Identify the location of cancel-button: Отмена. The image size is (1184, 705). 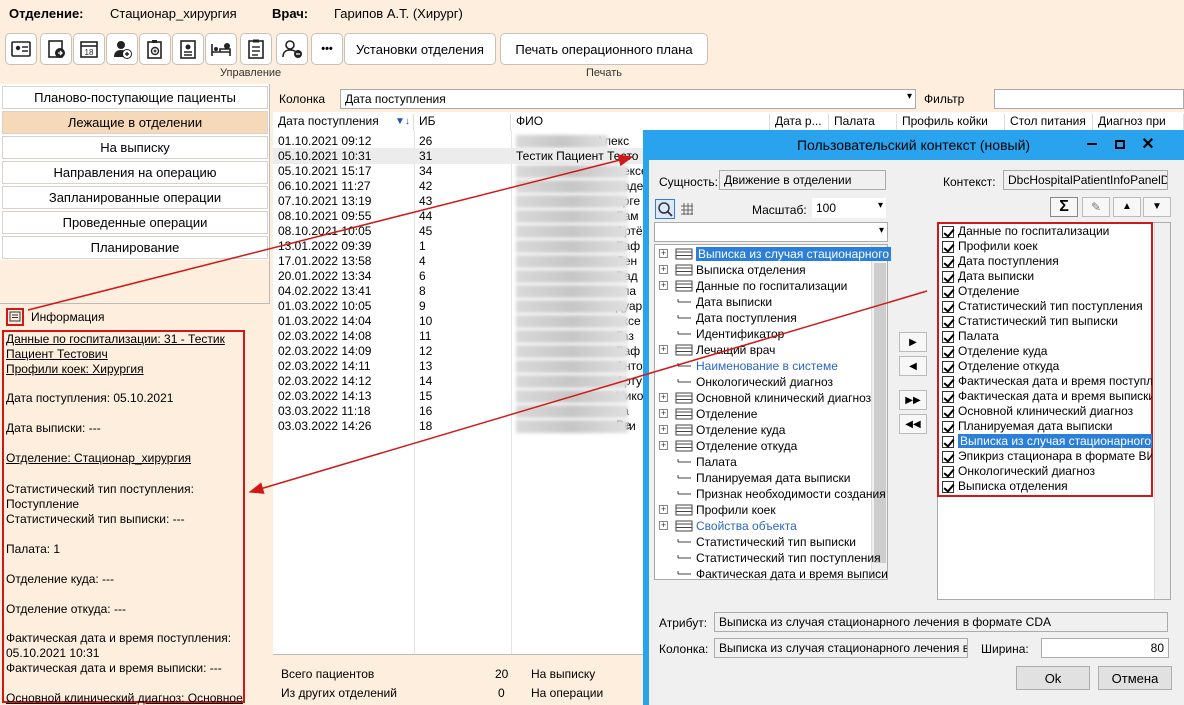
(1135, 678).